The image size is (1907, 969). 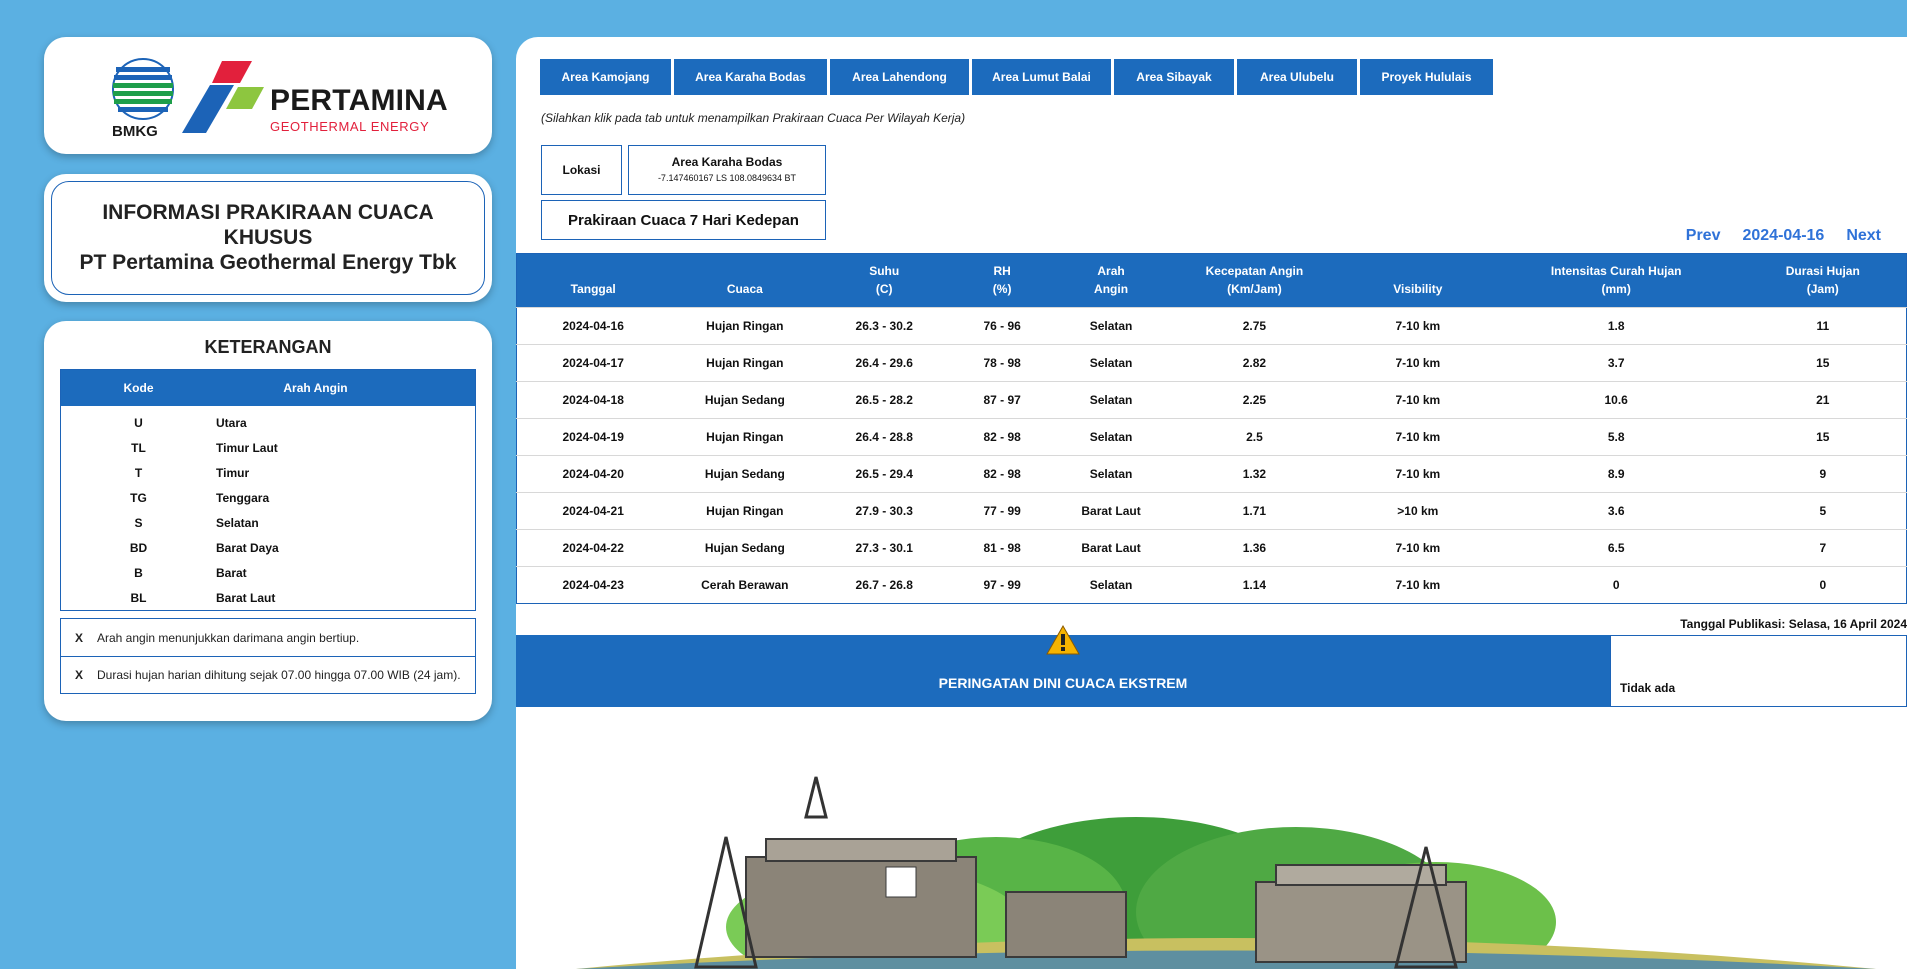 What do you see at coordinates (231, 422) in the screenshot?
I see `arah-cell: Utara` at bounding box center [231, 422].